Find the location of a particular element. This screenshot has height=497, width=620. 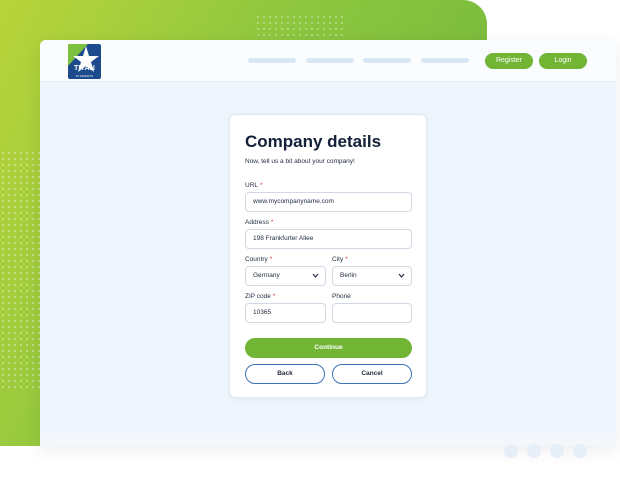

city-value: Berlin is located at coordinates (348, 275).